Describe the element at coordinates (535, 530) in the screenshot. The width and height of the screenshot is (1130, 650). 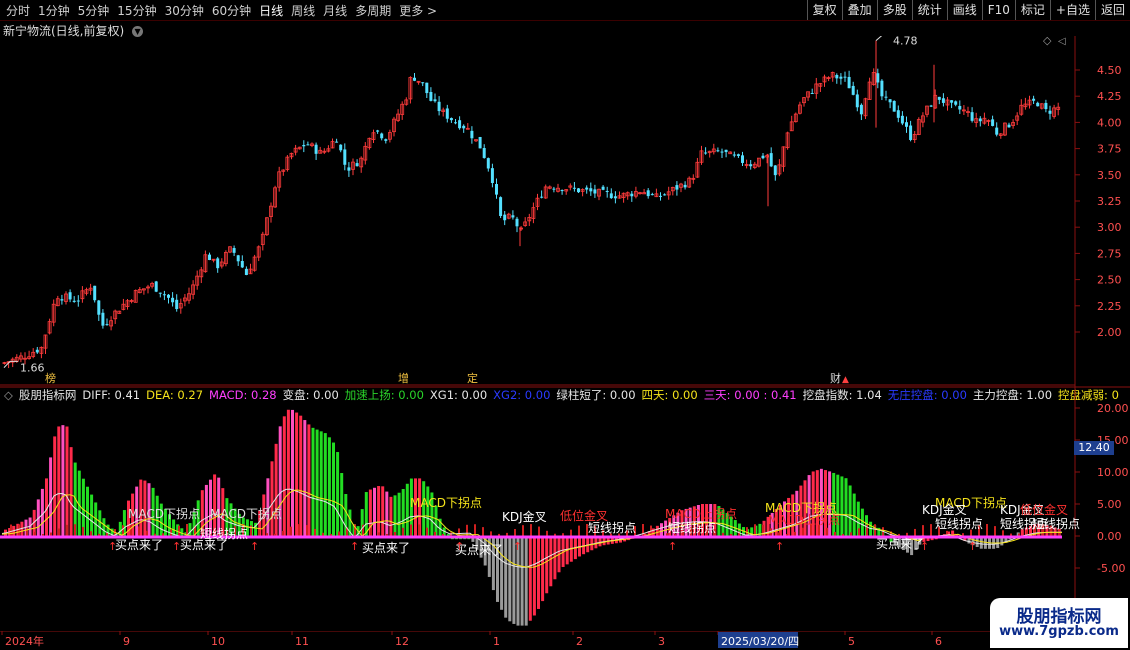
I see `signal-bars` at that location.